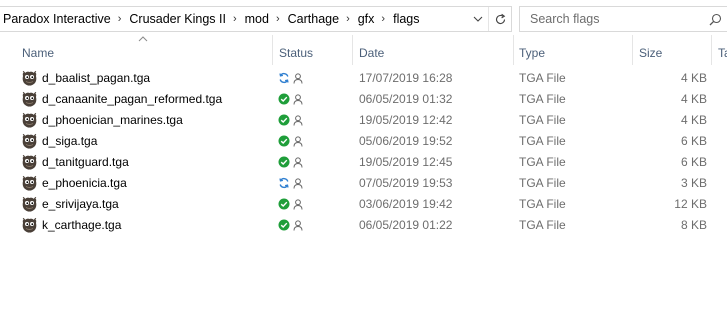  I want to click on breadcrumb-carthage: Carthage, so click(312, 19).